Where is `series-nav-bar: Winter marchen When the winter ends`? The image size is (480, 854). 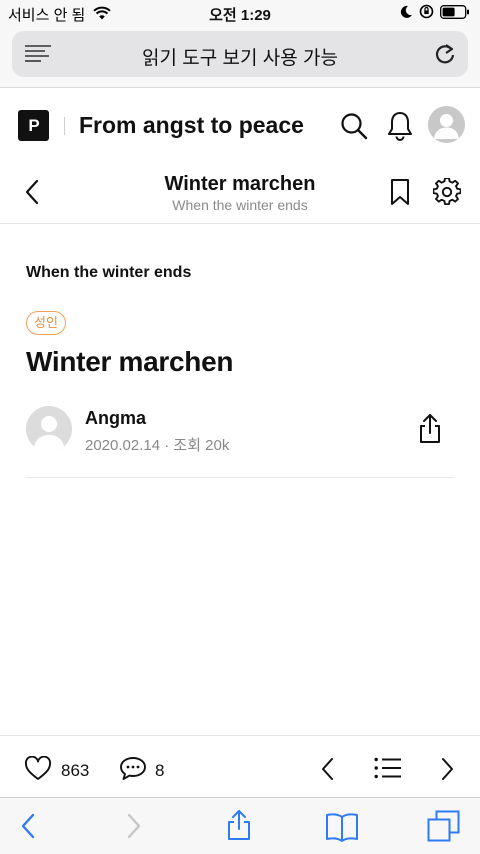
series-nav-bar: Winter marchen When the winter ends is located at coordinates (240, 192).